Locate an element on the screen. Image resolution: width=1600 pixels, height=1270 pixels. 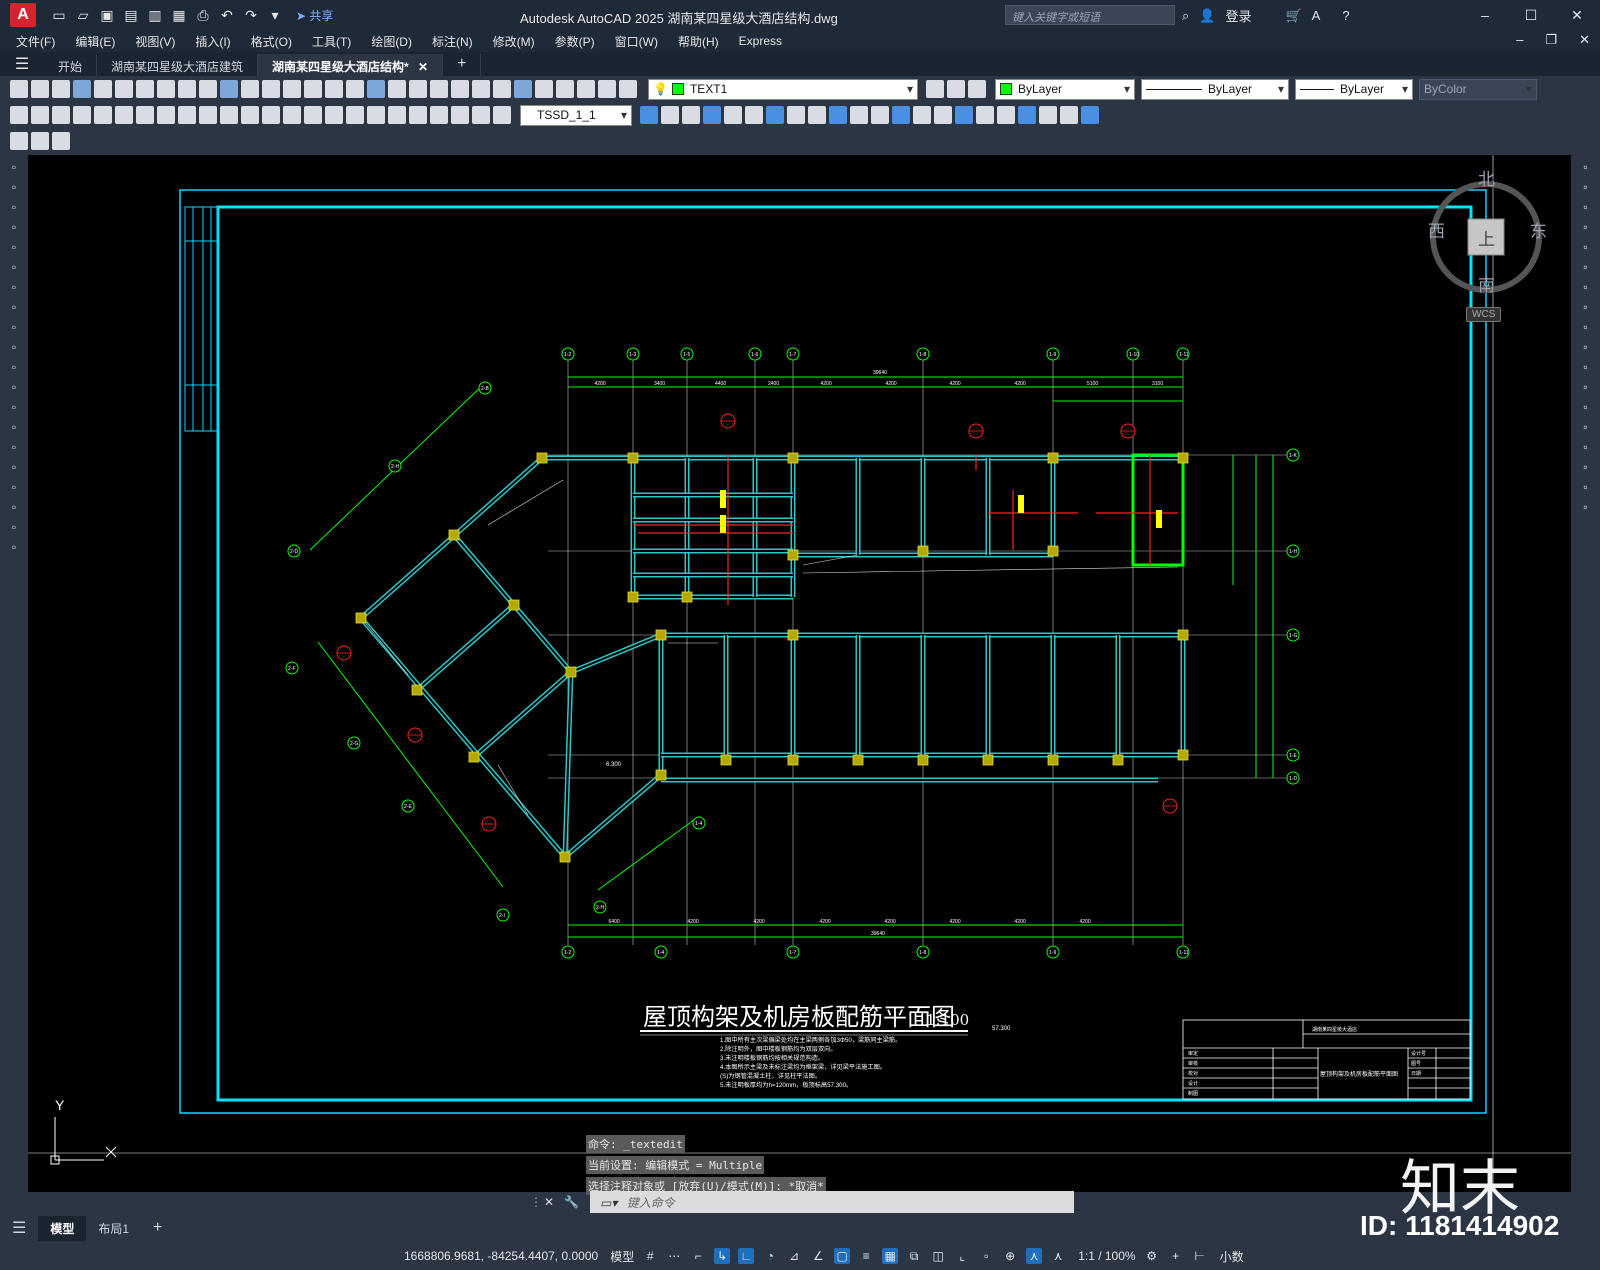
autodesk-app-icon: A is located at coordinates (1316, 15).